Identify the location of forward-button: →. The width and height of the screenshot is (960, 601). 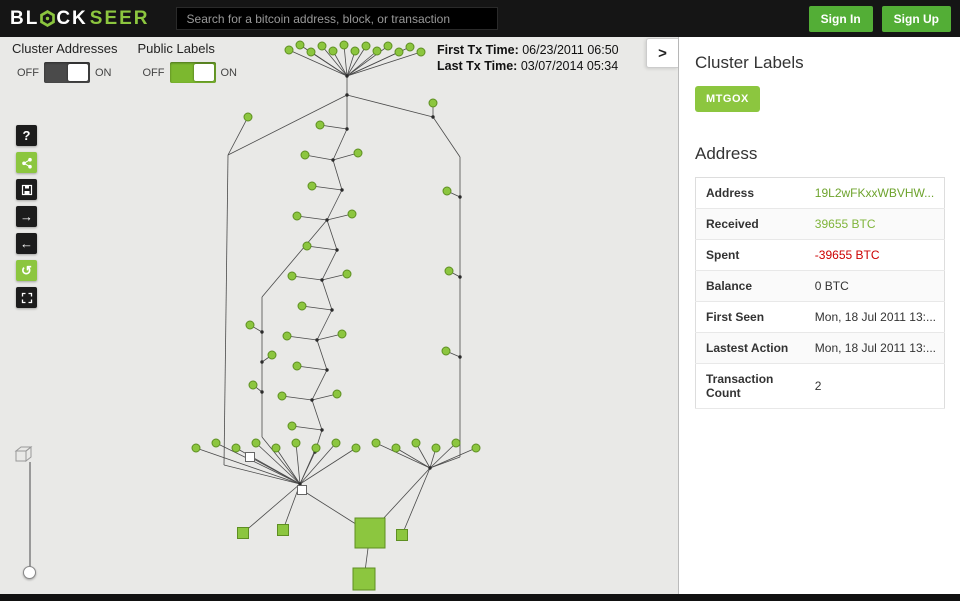
(26, 216).